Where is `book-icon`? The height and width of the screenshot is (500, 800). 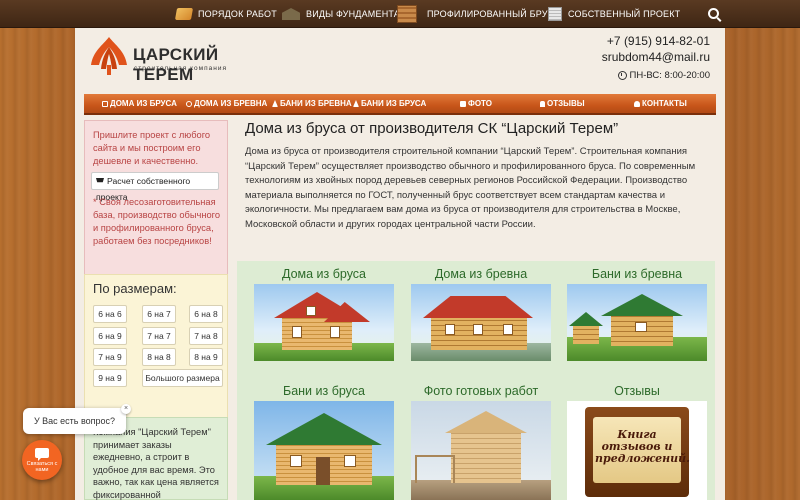
book-icon is located at coordinates (184, 14).